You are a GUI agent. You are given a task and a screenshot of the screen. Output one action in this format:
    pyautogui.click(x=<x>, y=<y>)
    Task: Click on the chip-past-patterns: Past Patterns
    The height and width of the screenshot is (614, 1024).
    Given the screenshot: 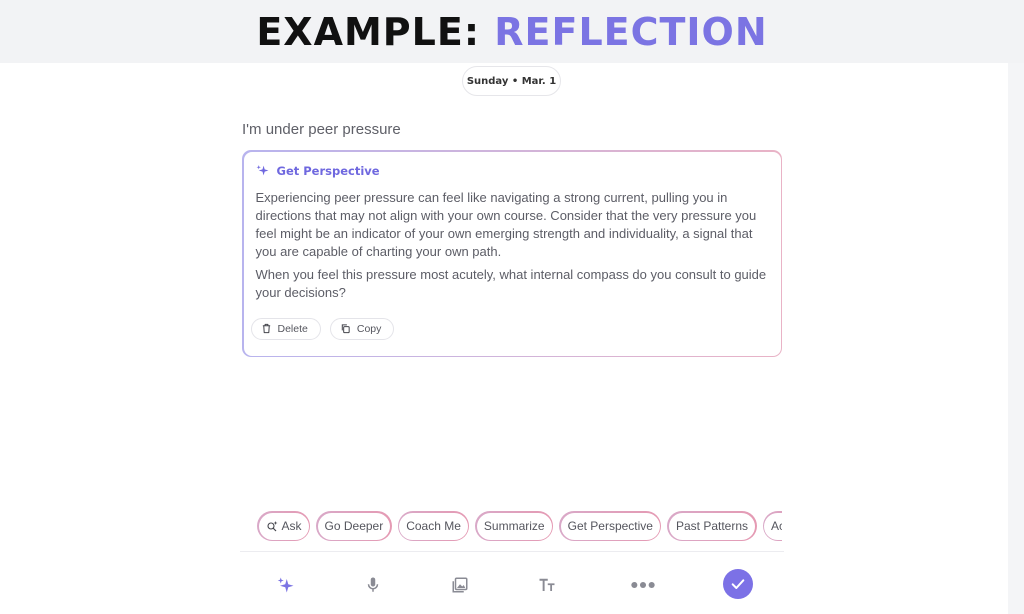 What is the action you would take?
    pyautogui.click(x=712, y=526)
    